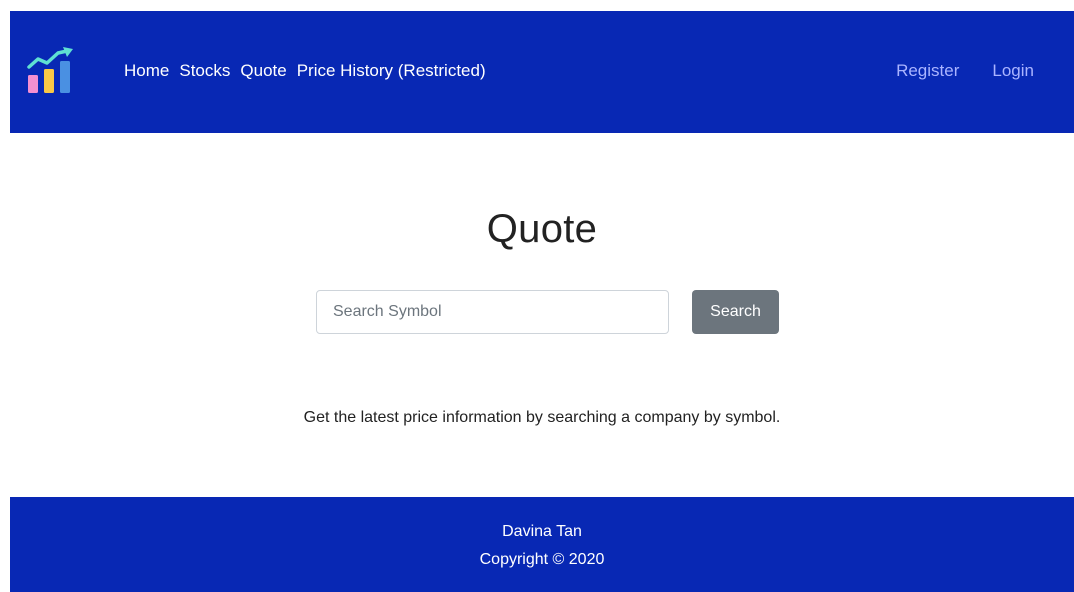 The width and height of the screenshot is (1074, 592). What do you see at coordinates (542, 559) in the screenshot?
I see `footer-copyright: Copyright © 2020` at bounding box center [542, 559].